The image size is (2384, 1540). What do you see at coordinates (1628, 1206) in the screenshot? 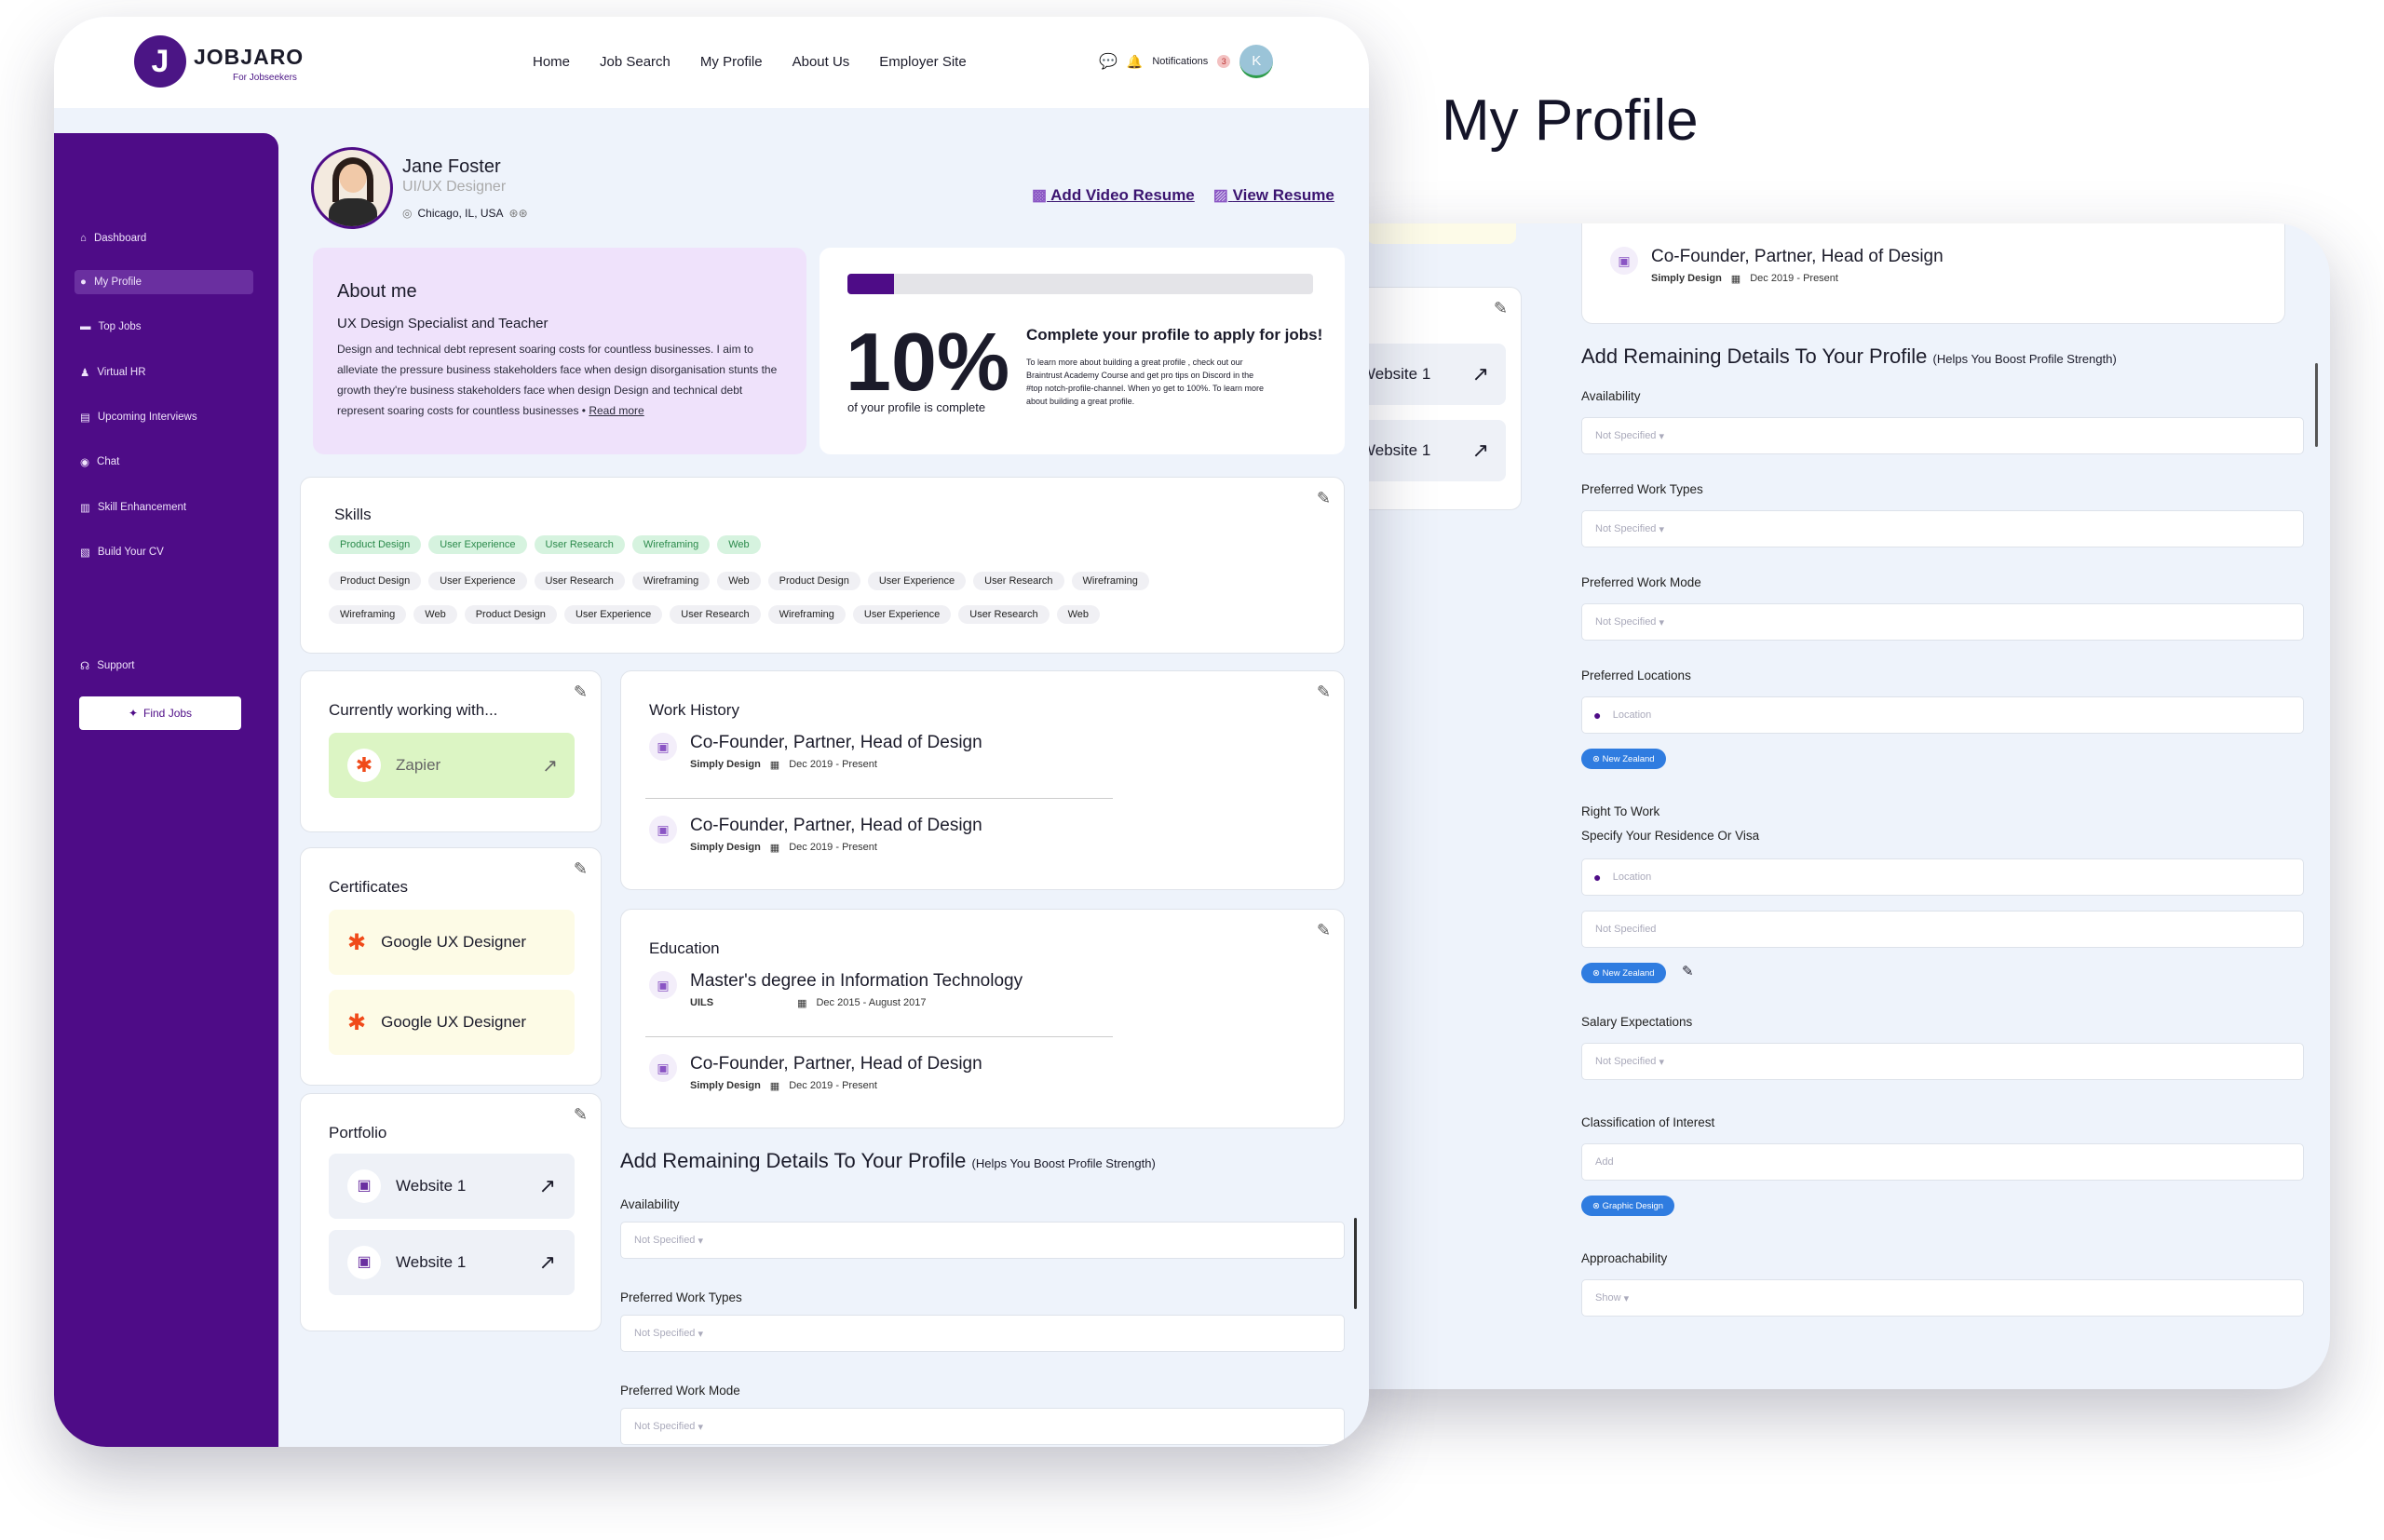
I see `classification-chip: ⊗ Graphic Design` at bounding box center [1628, 1206].